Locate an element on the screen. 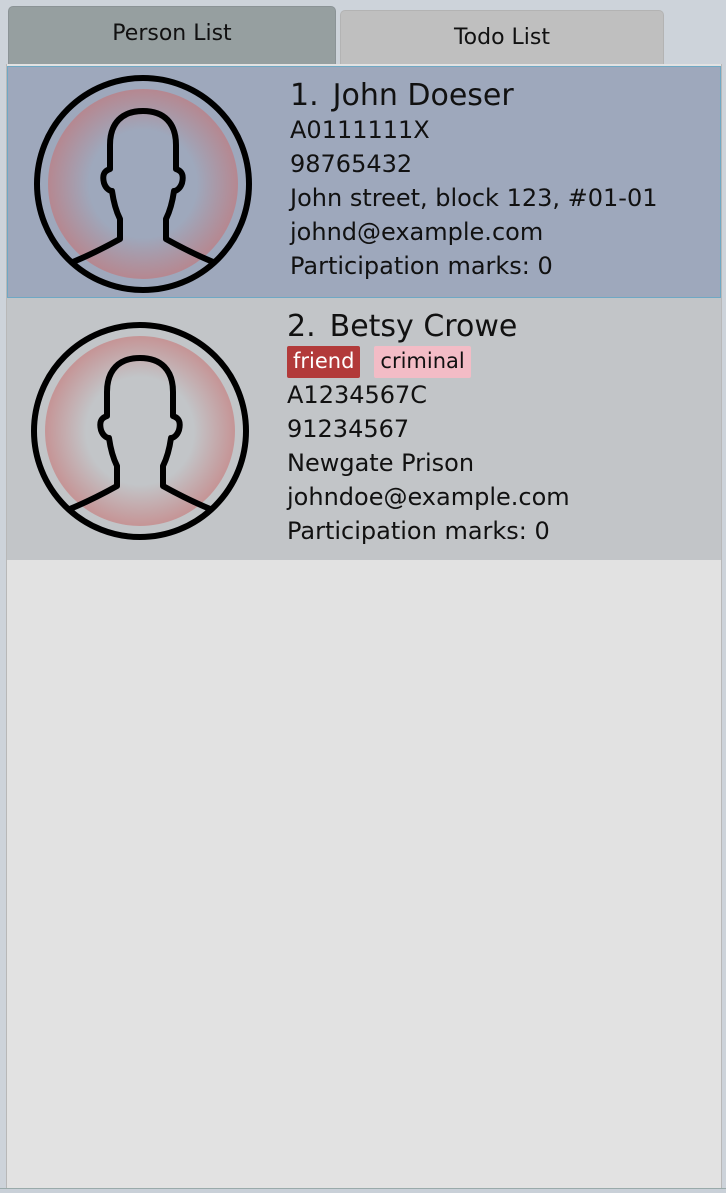 The image size is (726, 1193). window-bottom-edge is located at coordinates (363, 1190).